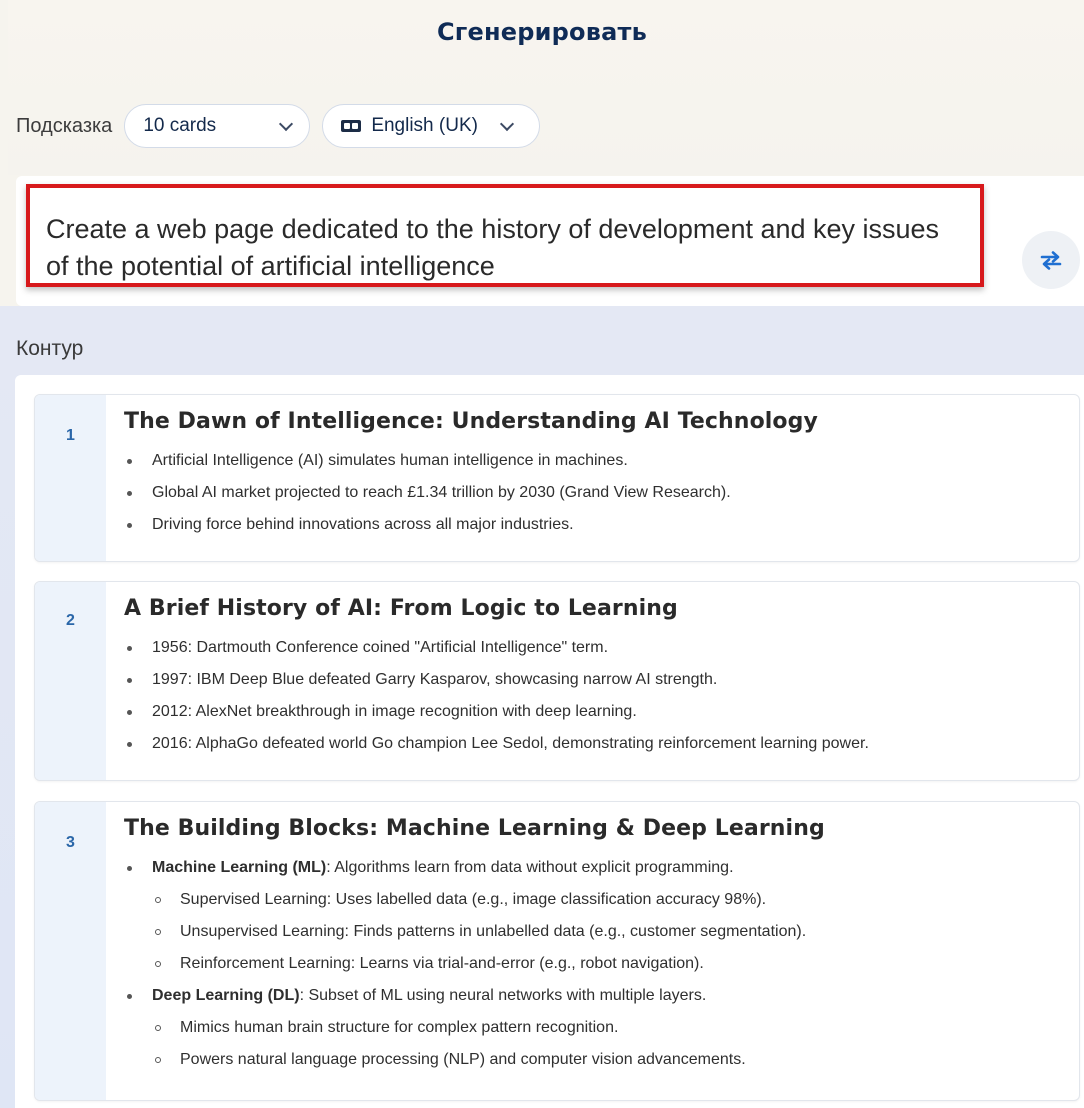  Describe the element at coordinates (70, 435) in the screenshot. I see `card-number: 1` at that location.